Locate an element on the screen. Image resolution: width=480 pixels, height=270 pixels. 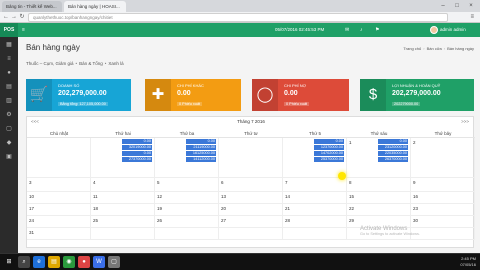
calendar-day-cell: 25 is located at coordinates (123, 221).